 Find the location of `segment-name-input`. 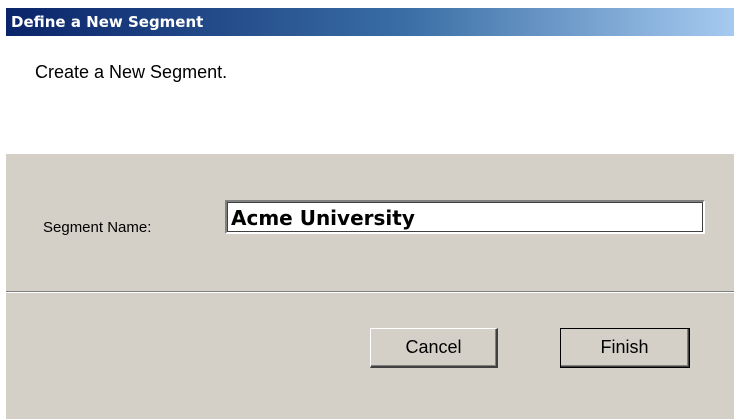

segment-name-input is located at coordinates (465, 217).